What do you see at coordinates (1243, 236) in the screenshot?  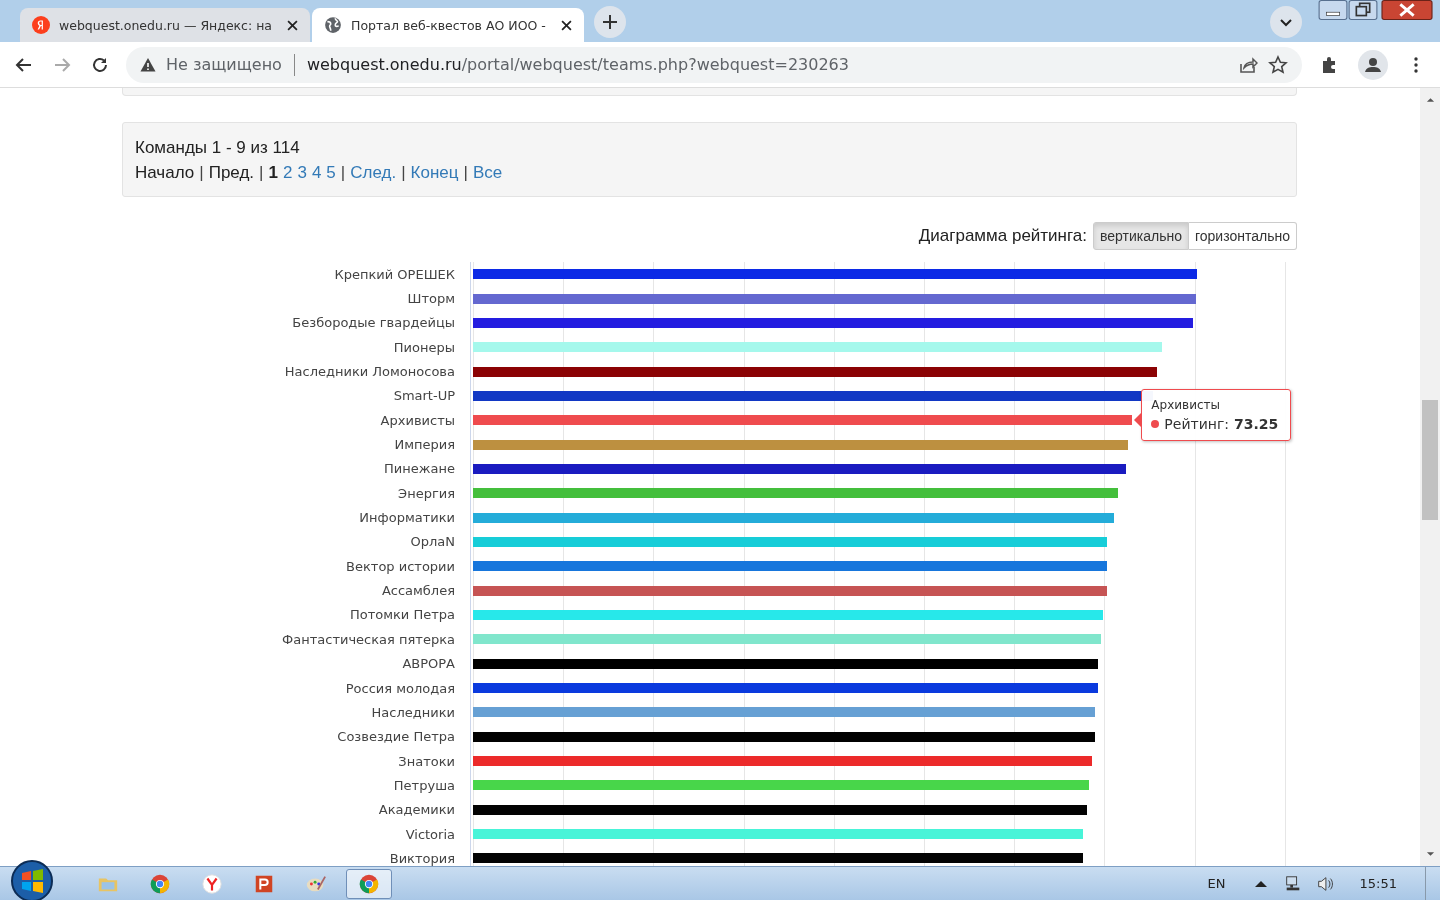 I see `view-toggle-button: горизонтально` at bounding box center [1243, 236].